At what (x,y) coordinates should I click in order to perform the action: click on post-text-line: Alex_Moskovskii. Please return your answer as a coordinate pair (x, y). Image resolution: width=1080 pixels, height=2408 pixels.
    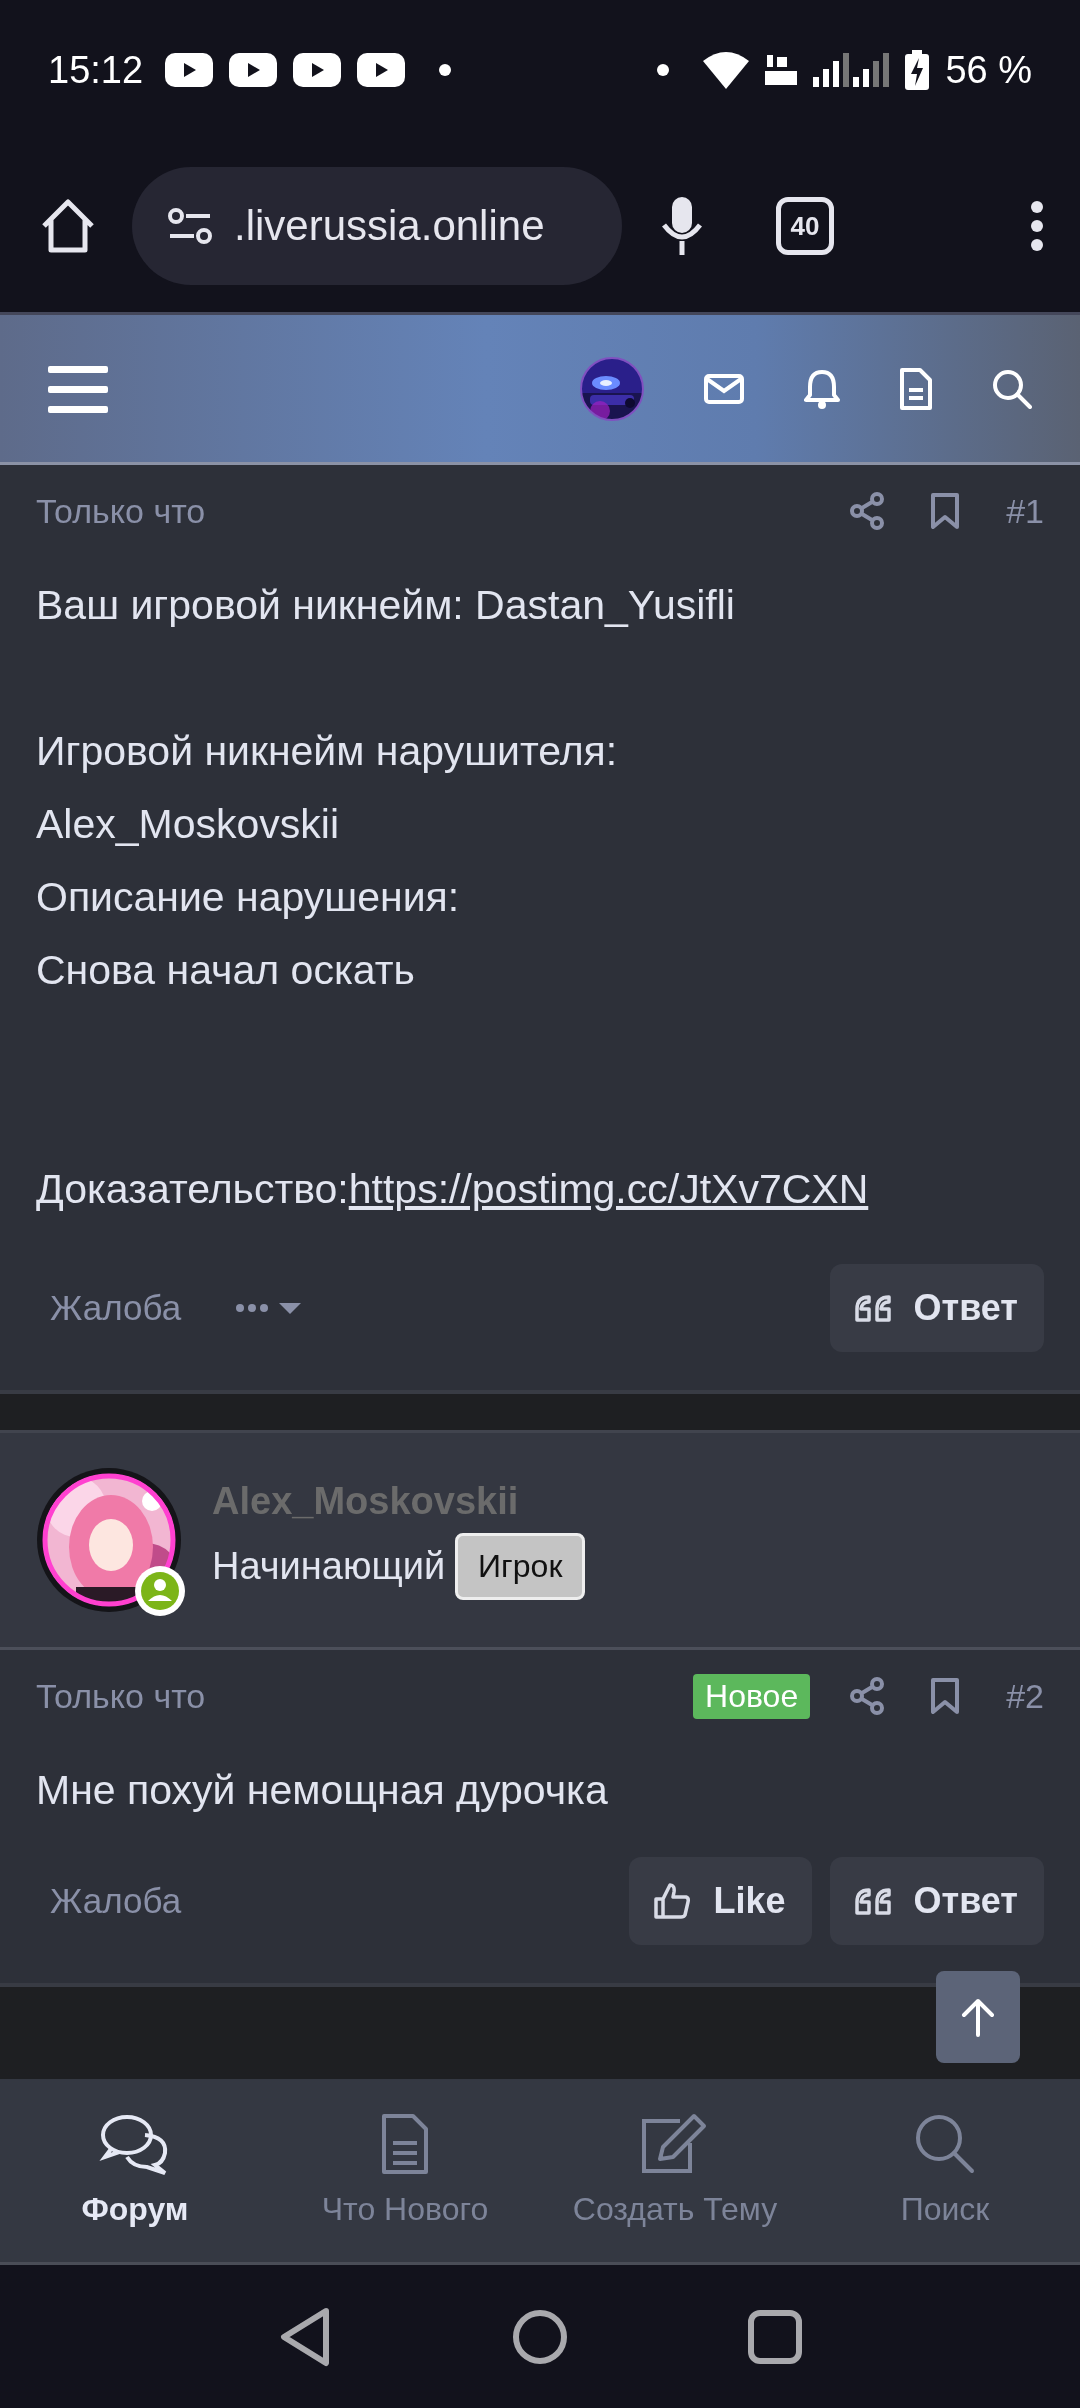
    Looking at the image, I should click on (188, 824).